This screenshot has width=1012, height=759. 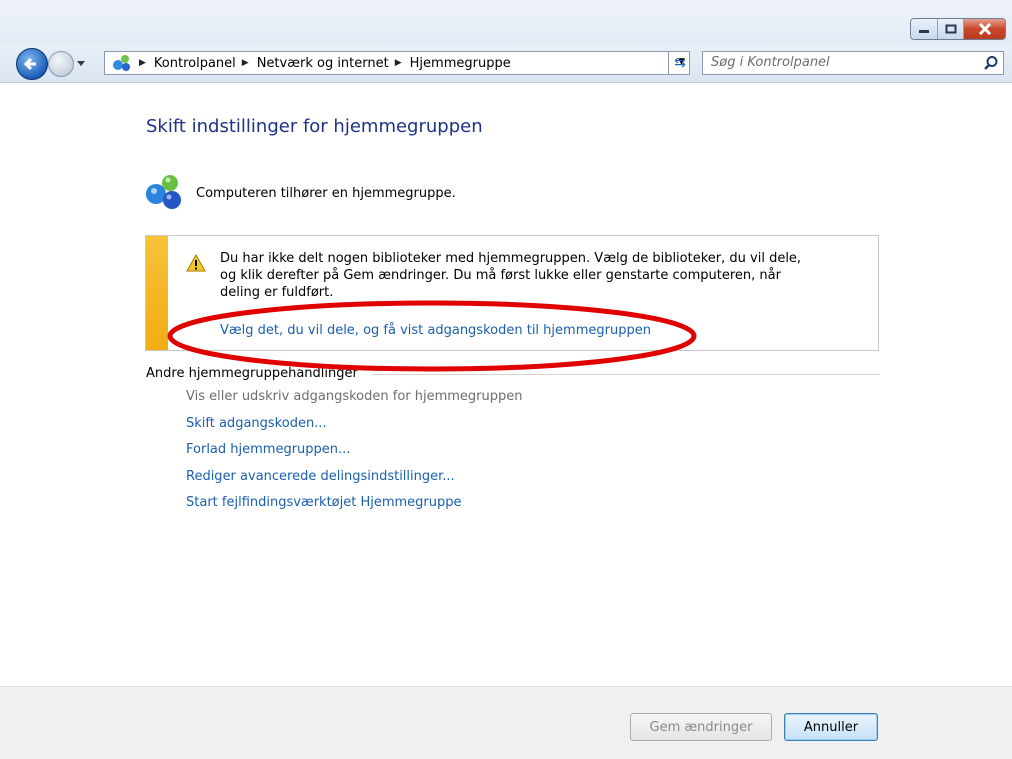 I want to click on search-placeholder: Søg i Kontrolpanel, so click(x=770, y=62).